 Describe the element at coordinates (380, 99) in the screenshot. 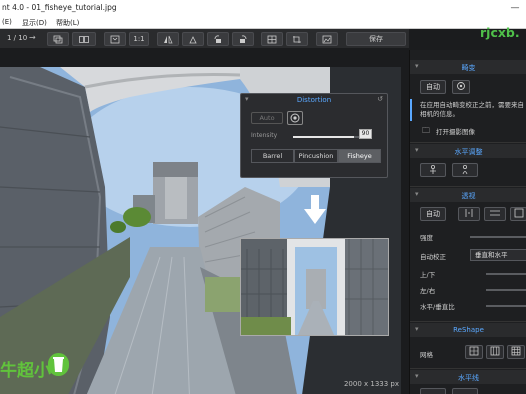

I see `reset-icon: ↺` at that location.